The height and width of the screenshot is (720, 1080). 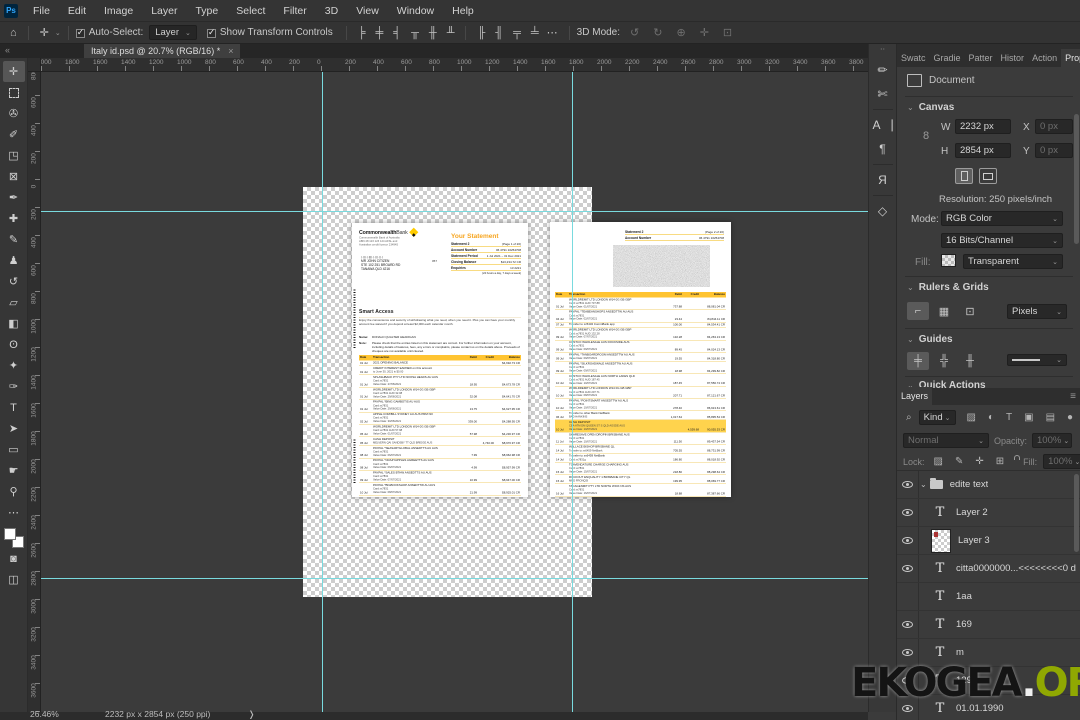 I want to click on marquee-tool, so click(x=14, y=92).